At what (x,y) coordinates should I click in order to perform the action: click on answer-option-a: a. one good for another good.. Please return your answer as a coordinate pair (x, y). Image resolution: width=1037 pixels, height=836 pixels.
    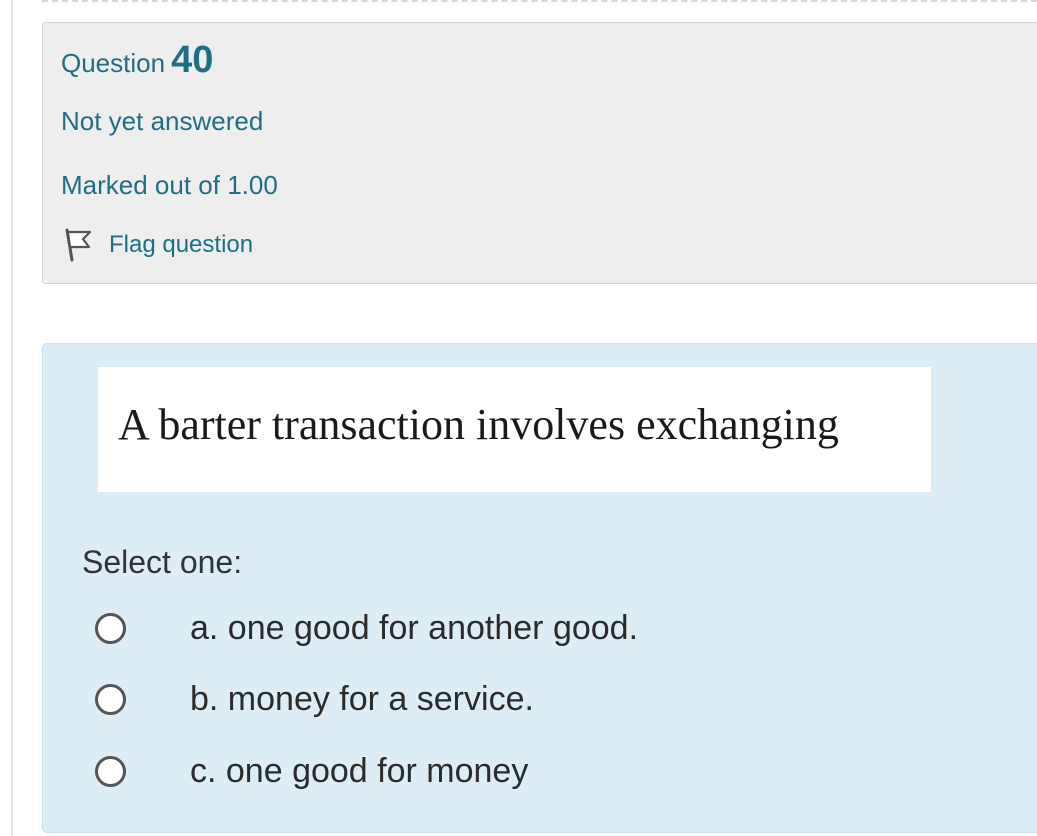
    Looking at the image, I should click on (366, 628).